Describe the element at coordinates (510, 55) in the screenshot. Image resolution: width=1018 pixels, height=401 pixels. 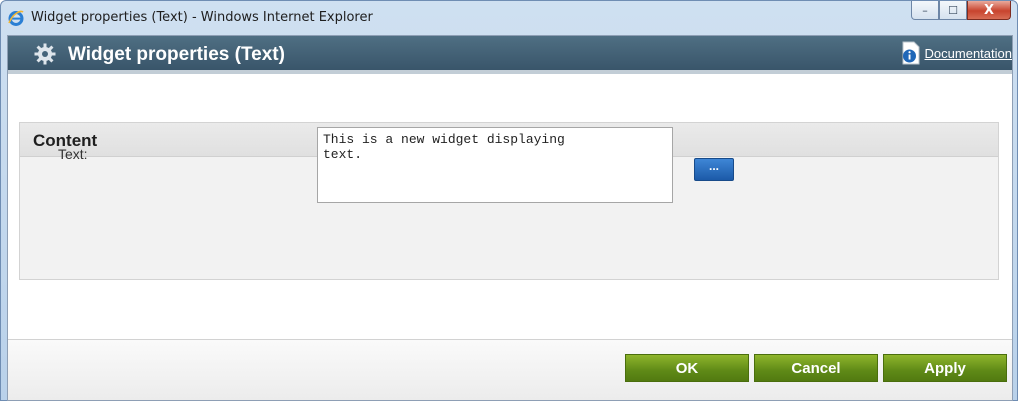
I see `dialog-header: Widget properties (Text) Documentation` at that location.